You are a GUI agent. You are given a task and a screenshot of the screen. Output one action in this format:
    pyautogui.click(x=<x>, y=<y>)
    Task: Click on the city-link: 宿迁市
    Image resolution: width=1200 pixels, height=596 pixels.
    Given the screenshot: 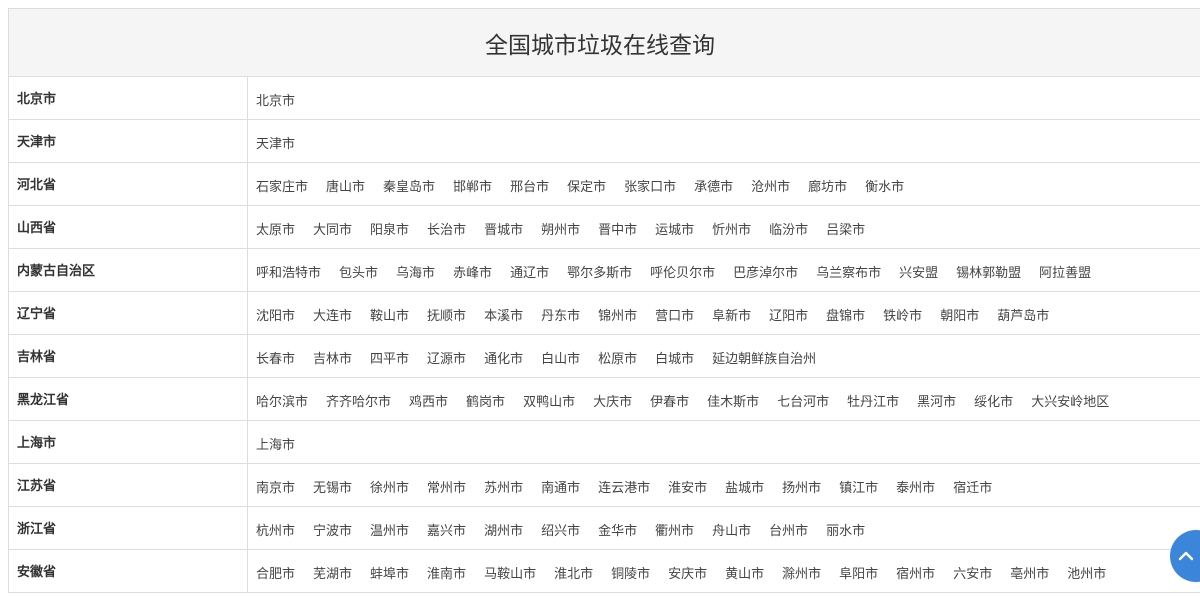 What is the action you would take?
    pyautogui.click(x=972, y=488)
    